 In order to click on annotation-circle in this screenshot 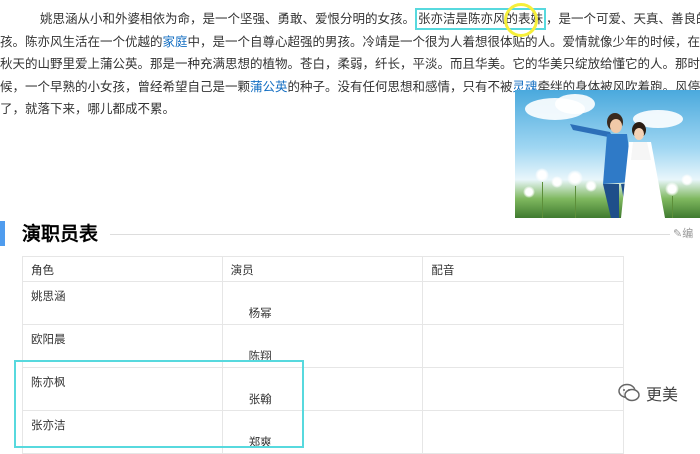, I will do `click(521, 20)`.